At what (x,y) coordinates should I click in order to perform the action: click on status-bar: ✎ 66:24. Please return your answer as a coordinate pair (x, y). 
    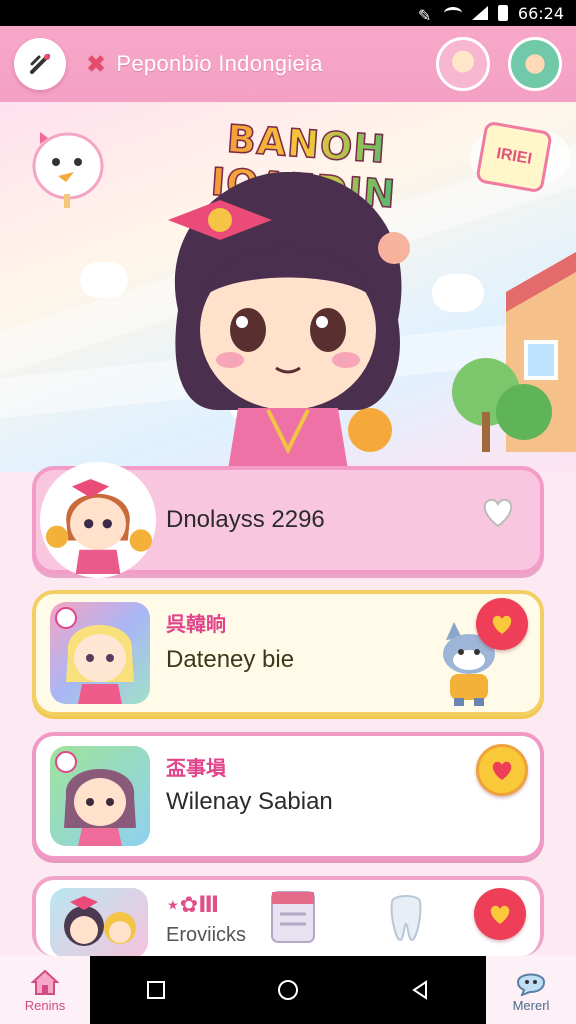
    Looking at the image, I should click on (288, 13).